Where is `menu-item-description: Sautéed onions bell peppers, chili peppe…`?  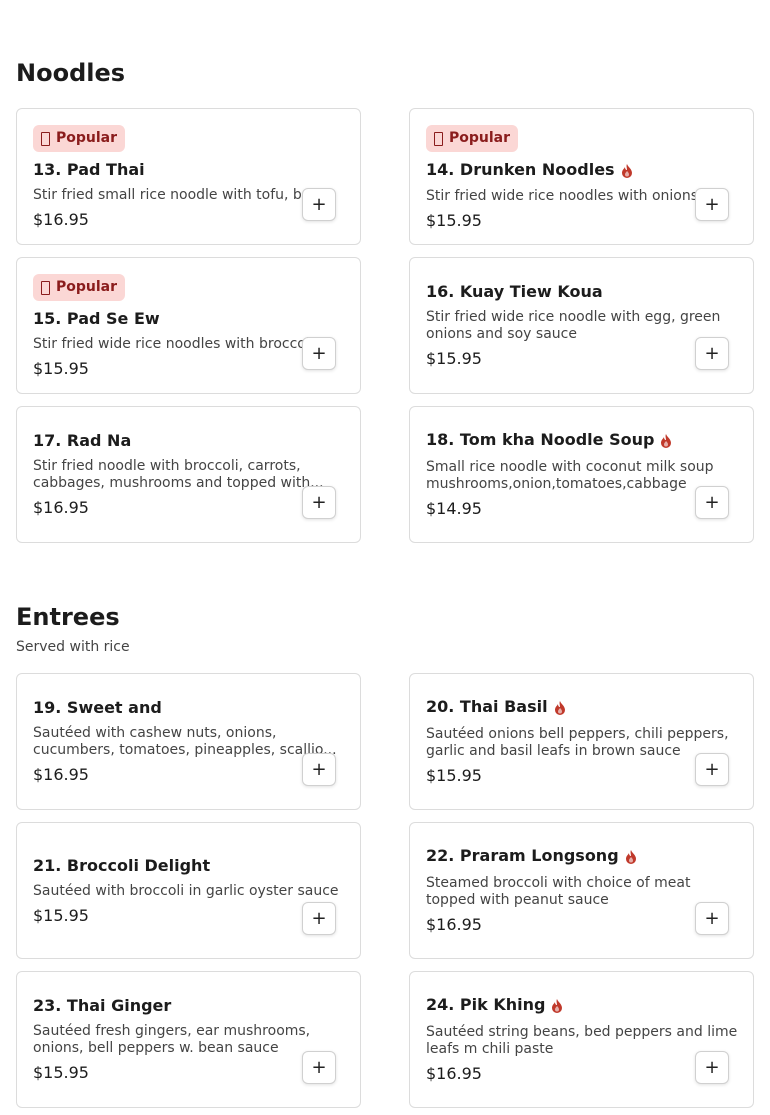 menu-item-description: Sautéed onions bell peppers, chili peppe… is located at coordinates (577, 742).